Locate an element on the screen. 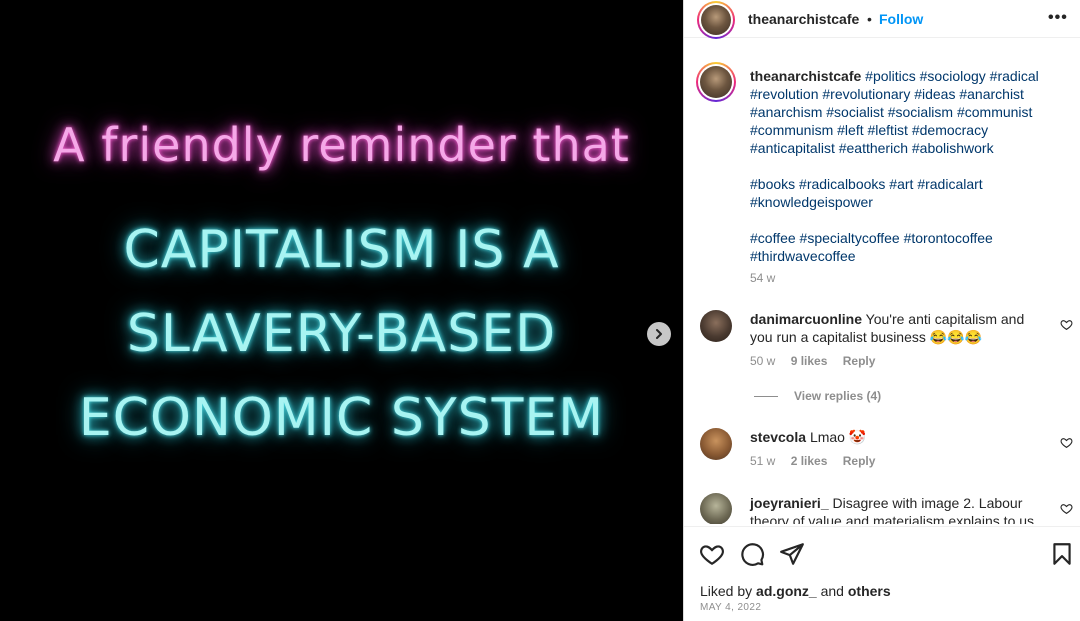  post-actions: Liked by ad.gonz_ and others MAY 4, 2022 is located at coordinates (882, 573).